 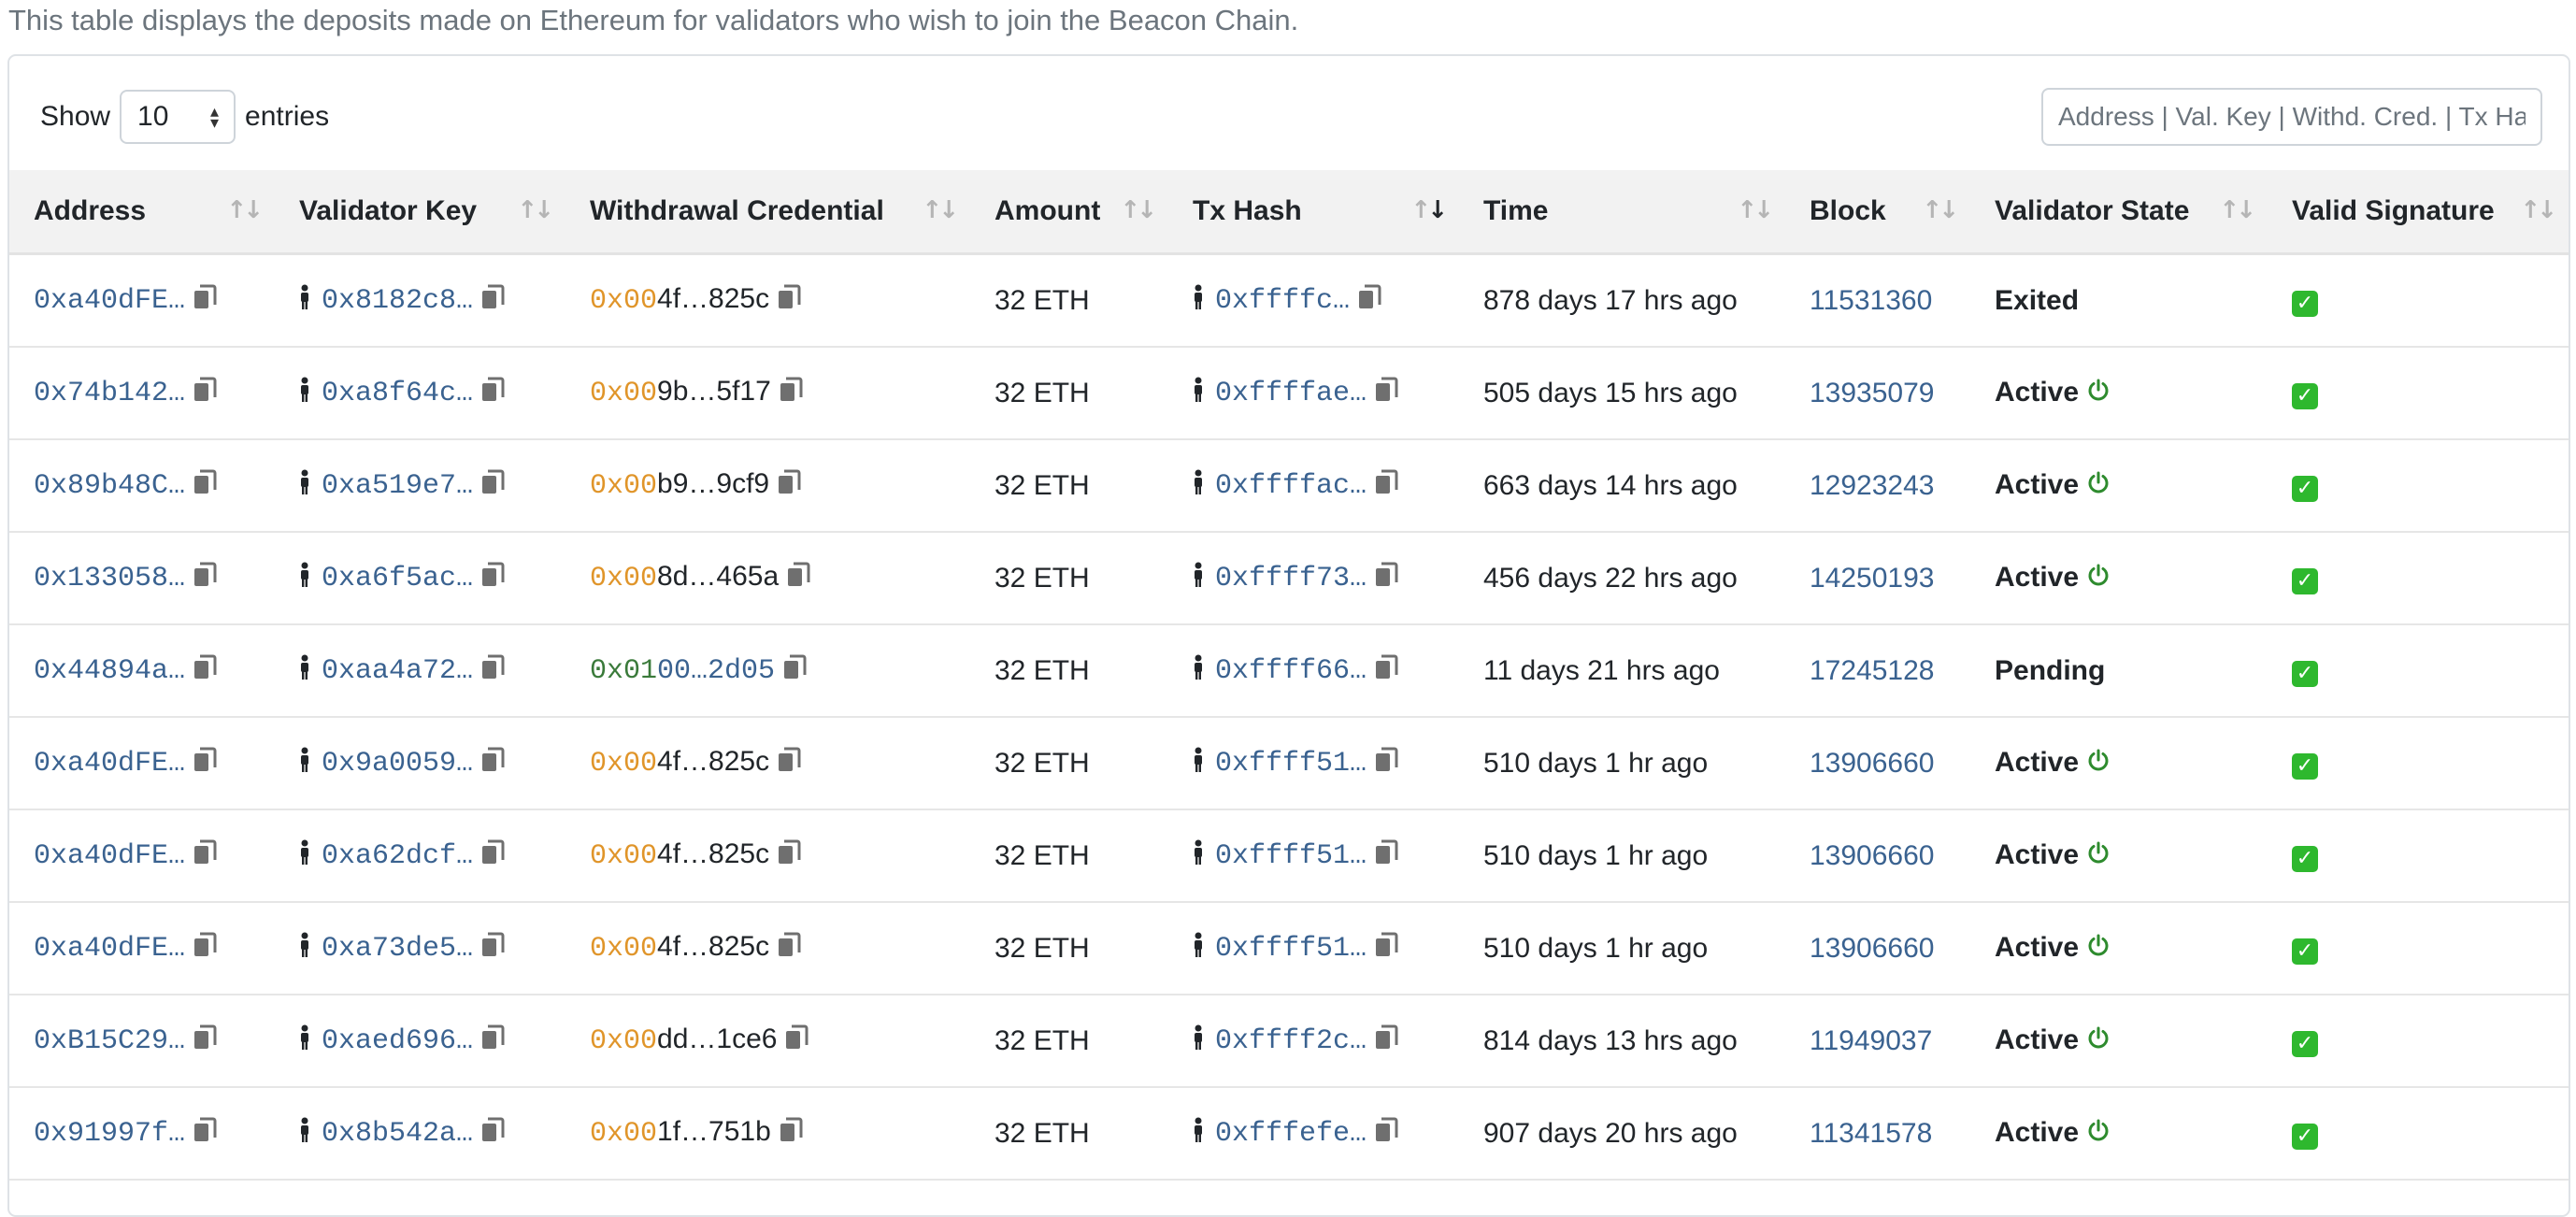 What do you see at coordinates (142, 212) in the screenshot?
I see `column-header-address: Address ↑↓` at bounding box center [142, 212].